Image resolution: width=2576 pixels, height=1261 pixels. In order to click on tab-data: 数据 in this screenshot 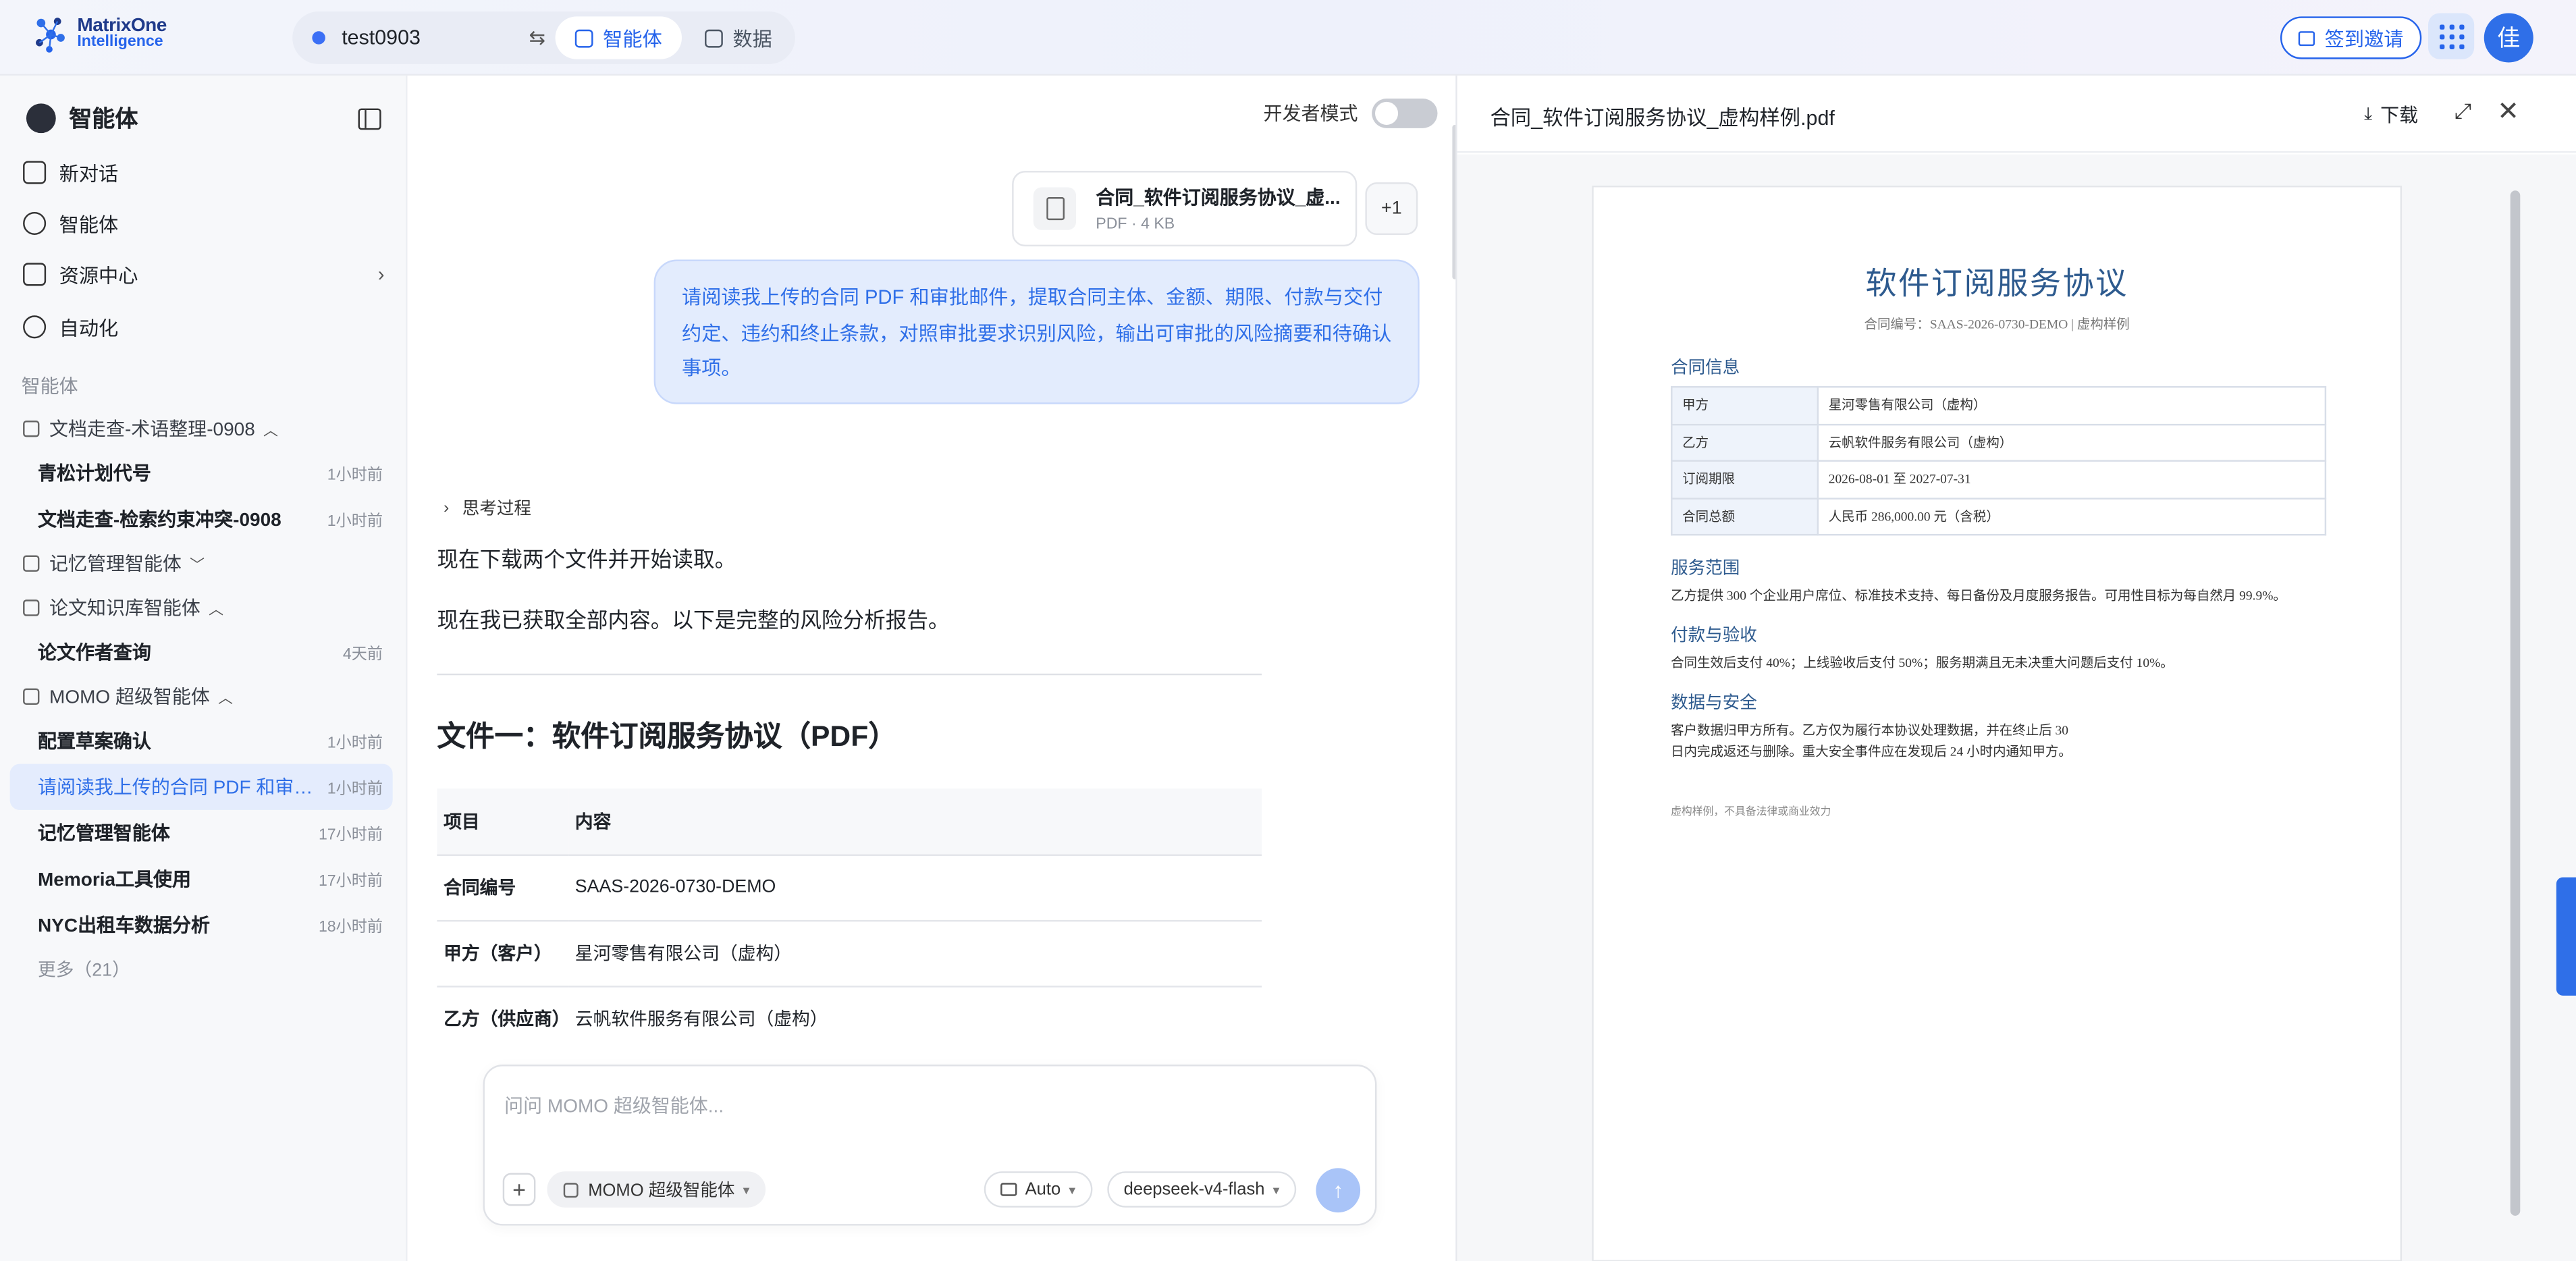, I will do `click(739, 37)`.